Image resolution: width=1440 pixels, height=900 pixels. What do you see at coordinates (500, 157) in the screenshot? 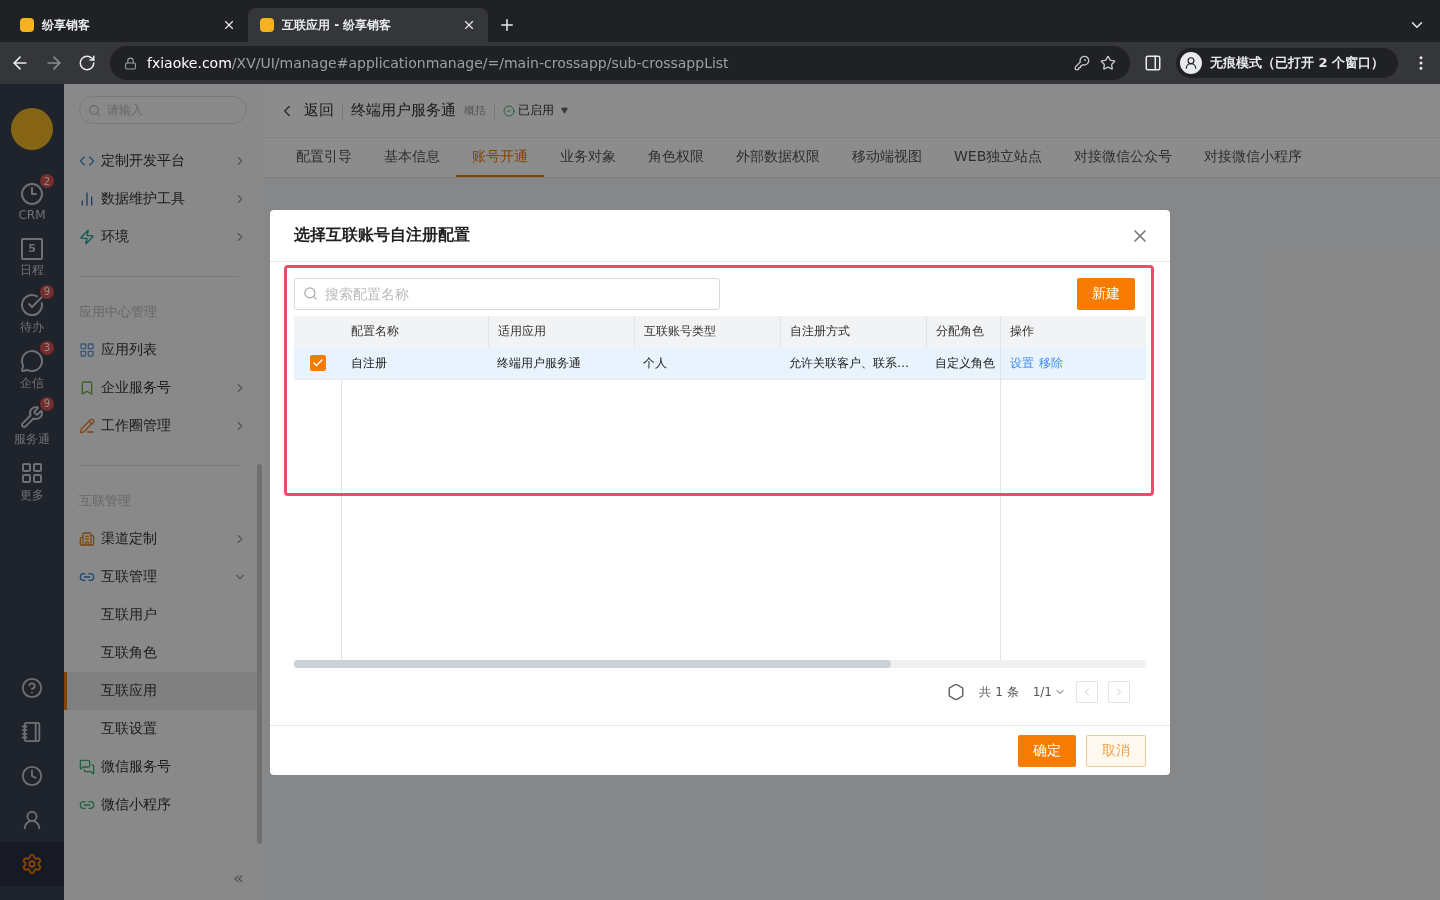
I see `tab: 账号开通` at bounding box center [500, 157].